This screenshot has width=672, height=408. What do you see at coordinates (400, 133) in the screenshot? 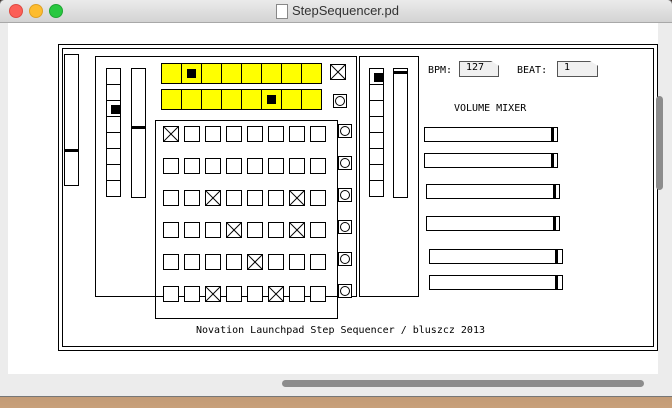
I see `right-vertical-slider` at bounding box center [400, 133].